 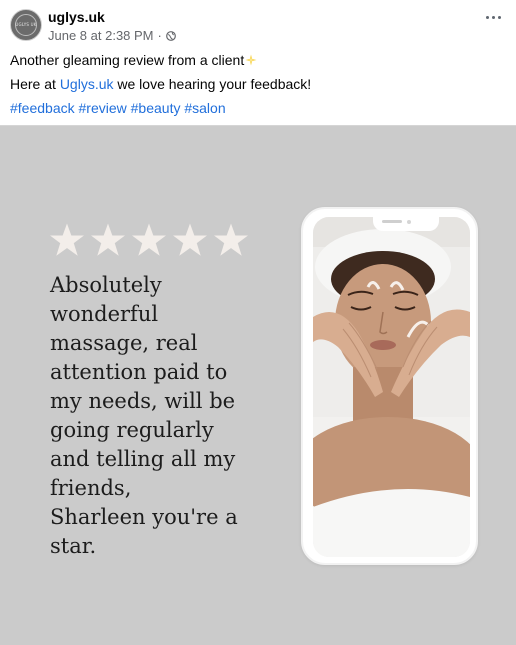 What do you see at coordinates (124, 343) in the screenshot?
I see `review-line: massage, real` at bounding box center [124, 343].